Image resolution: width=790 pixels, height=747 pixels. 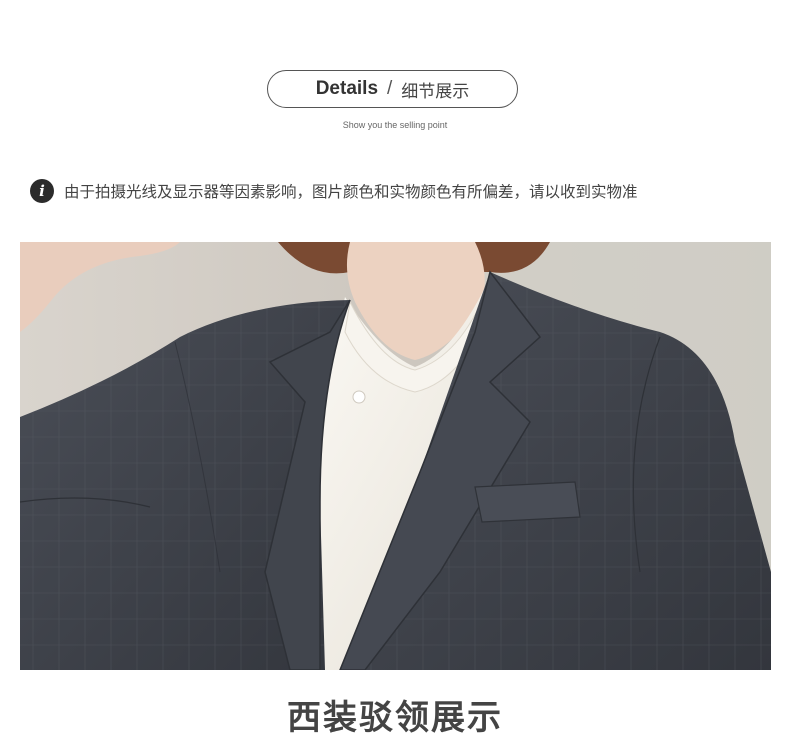 I want to click on details-en-label: Details, so click(x=347, y=88).